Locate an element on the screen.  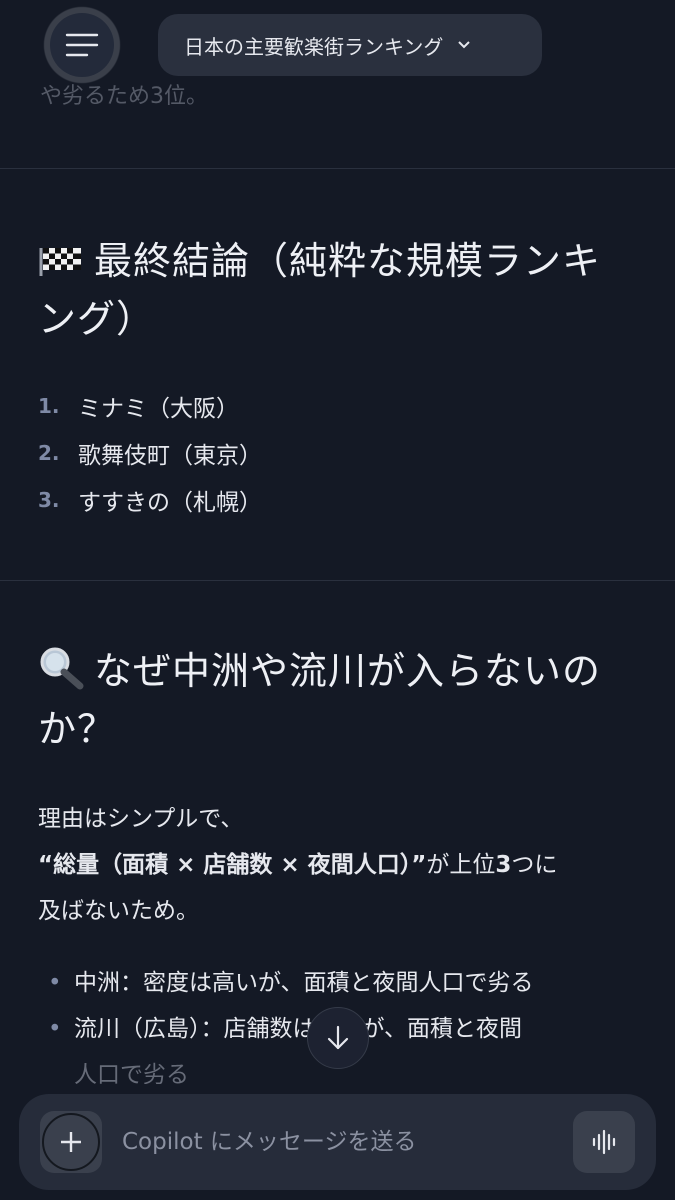
bold-phrase: “総量（面積 × 店舗数 × 夜間人口）” is located at coordinates (232, 865).